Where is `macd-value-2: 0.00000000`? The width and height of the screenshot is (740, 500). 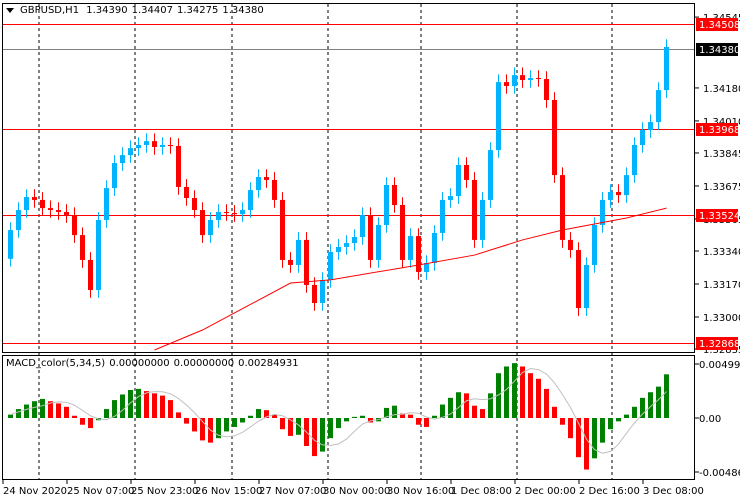
macd-value-2: 0.00000000 is located at coordinates (204, 363).